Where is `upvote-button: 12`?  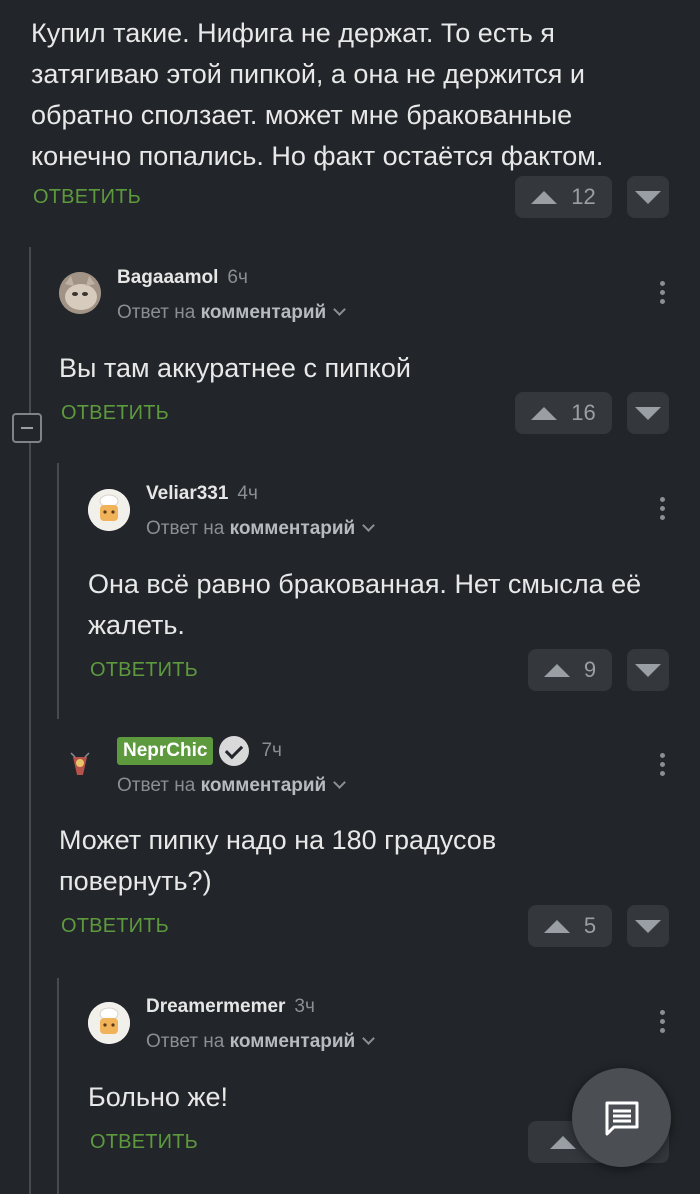 upvote-button: 12 is located at coordinates (563, 197).